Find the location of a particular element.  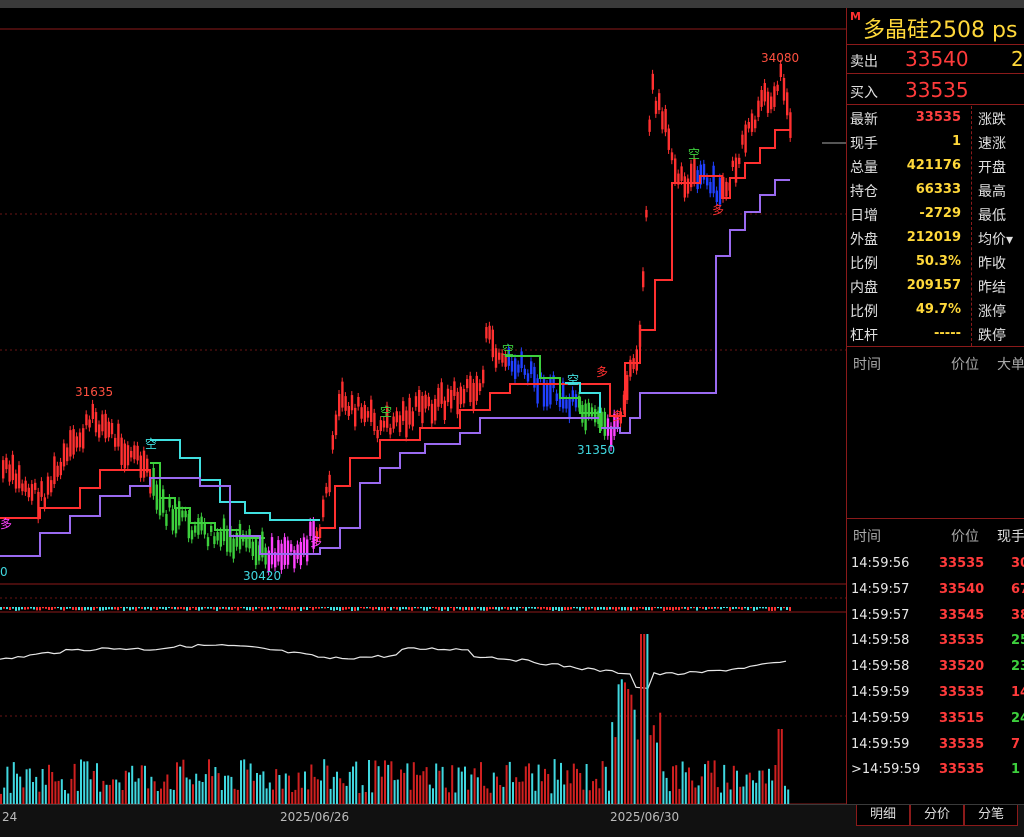

stat-row: 比例 49.7% 涨停 is located at coordinates (935, 310).